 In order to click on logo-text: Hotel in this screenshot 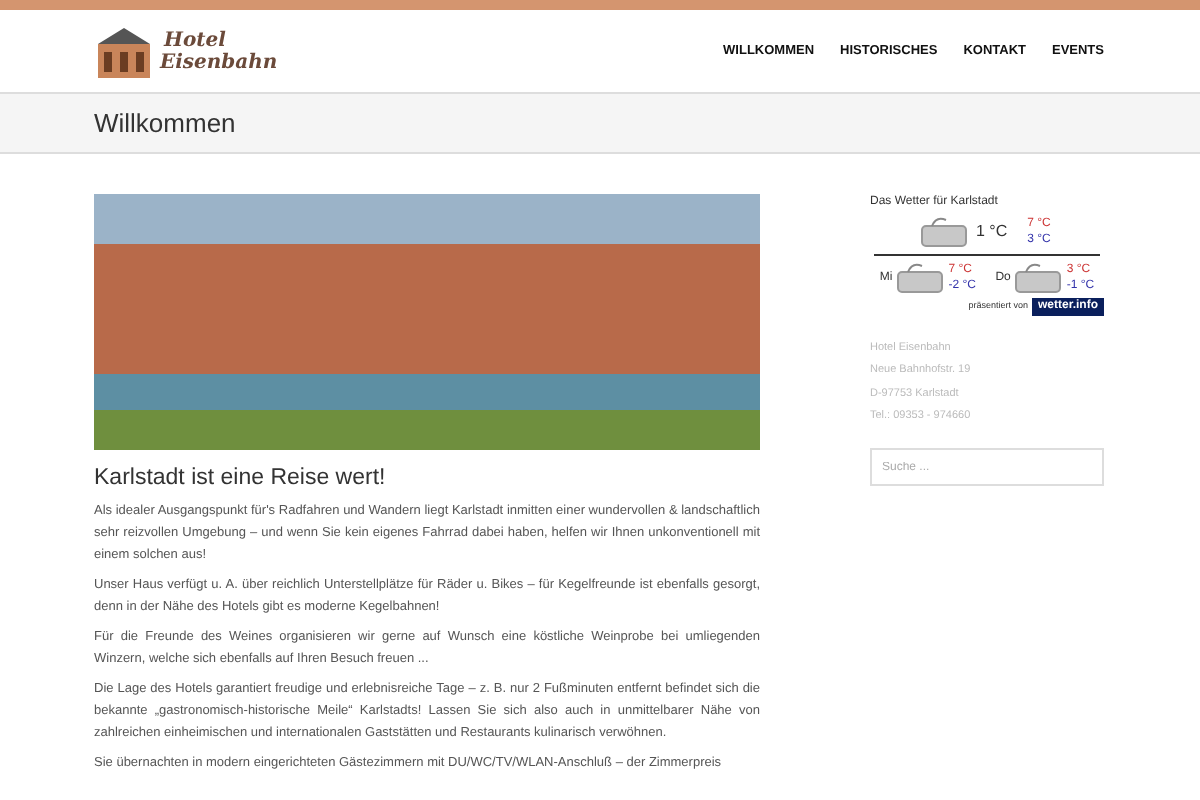, I will do `click(194, 40)`.